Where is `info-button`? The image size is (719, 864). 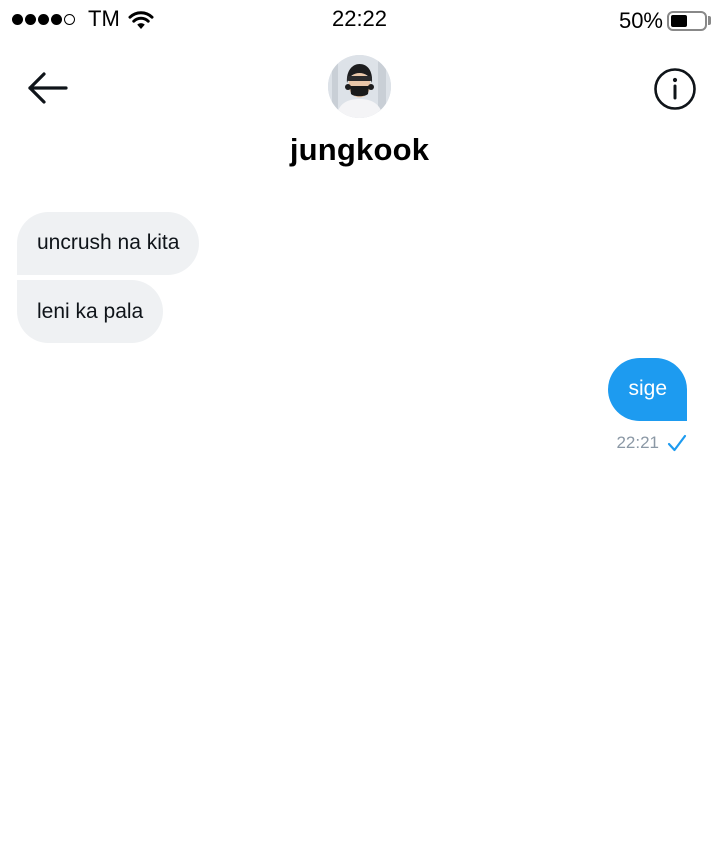 info-button is located at coordinates (675, 89).